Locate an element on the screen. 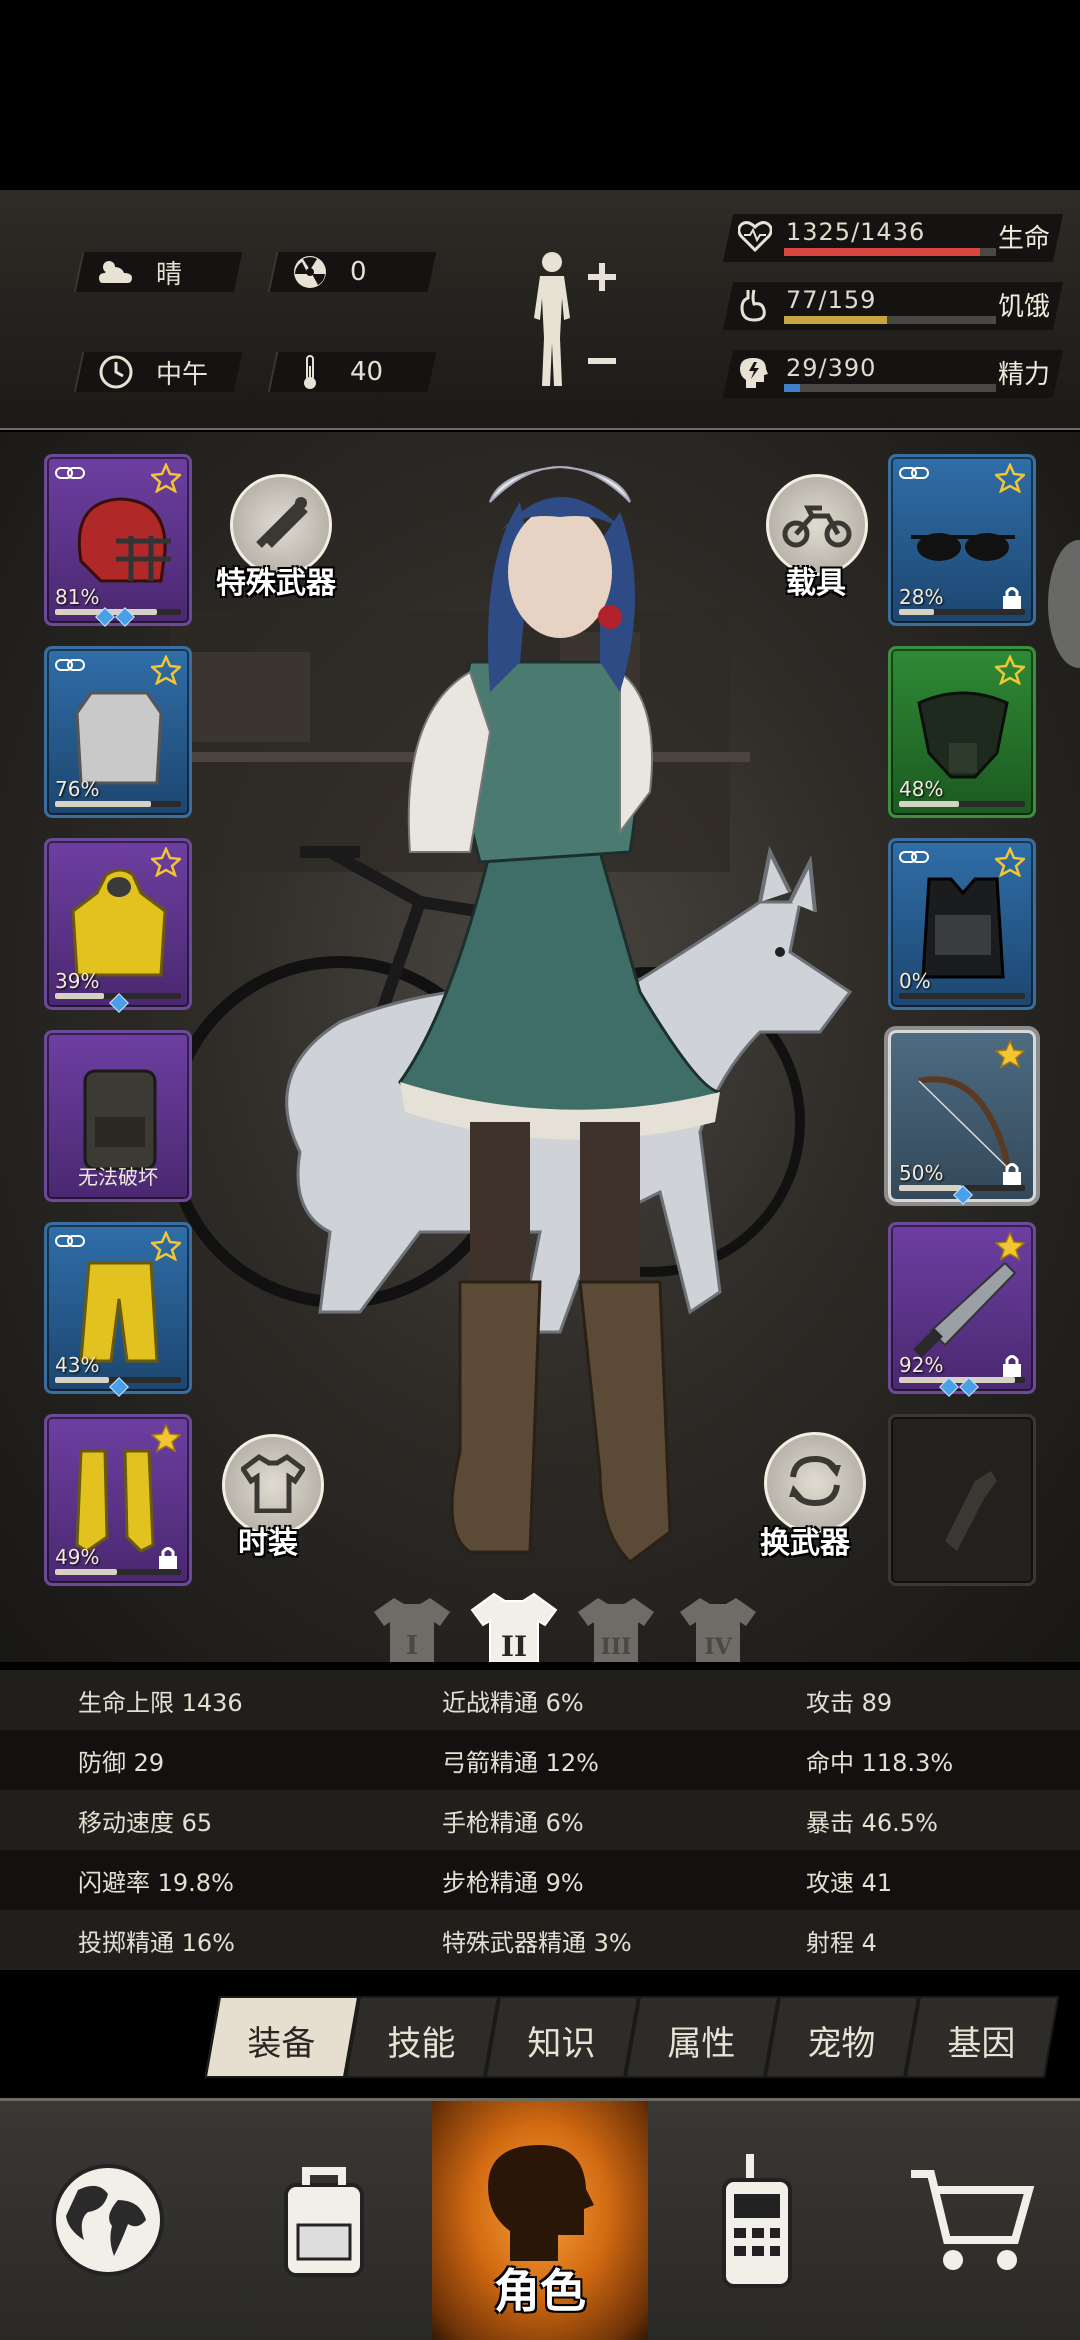 This screenshot has height=2340, width=1080. time-display: 中午 is located at coordinates (158, 372).